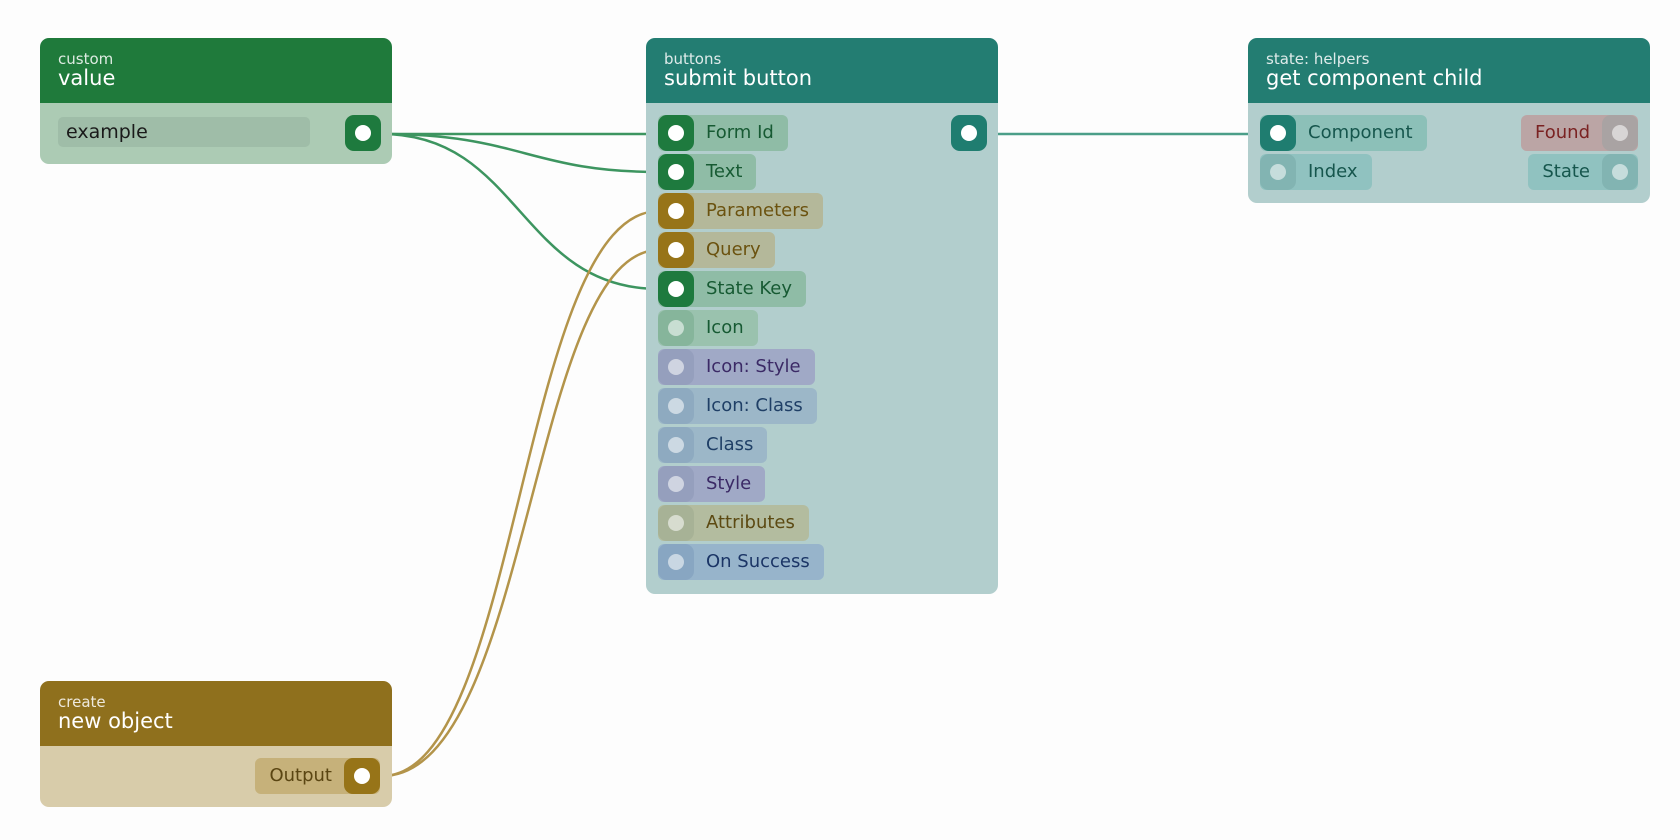  Describe the element at coordinates (184, 132) in the screenshot. I see `value-input: example` at that location.